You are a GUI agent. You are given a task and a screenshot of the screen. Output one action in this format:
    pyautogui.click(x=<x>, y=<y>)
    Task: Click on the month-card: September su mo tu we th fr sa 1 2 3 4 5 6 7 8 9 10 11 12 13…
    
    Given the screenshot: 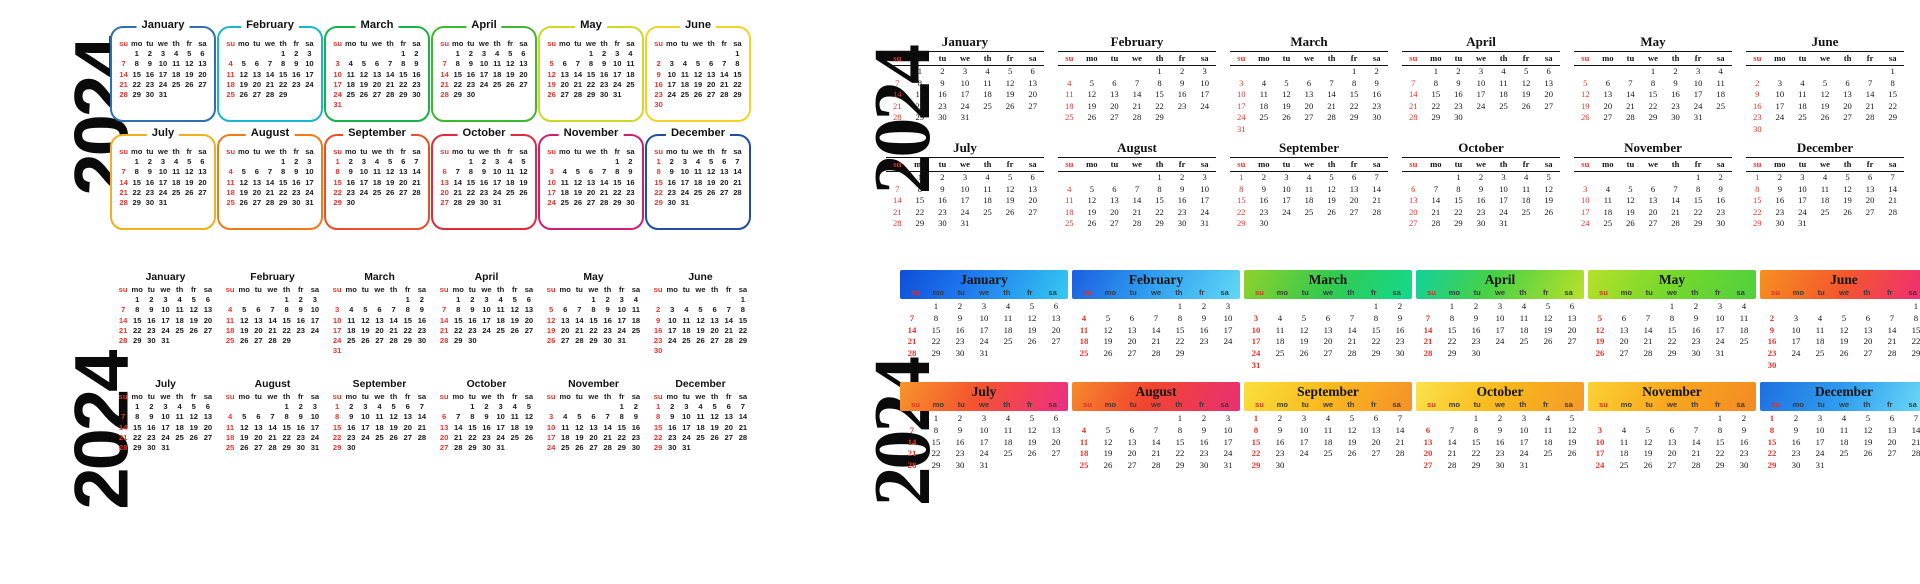 What is the action you would take?
    pyautogui.click(x=1309, y=189)
    